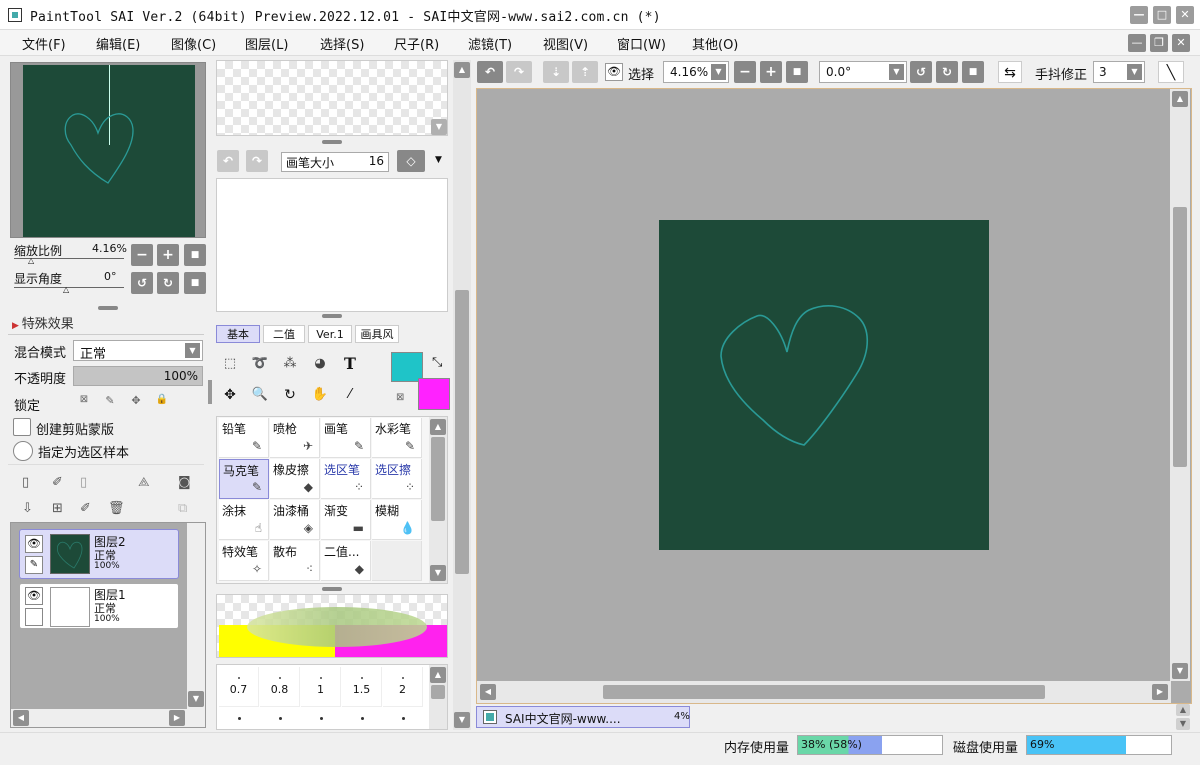 The height and width of the screenshot is (765, 1200). Describe the element at coordinates (346, 520) in the screenshot. I see `tool-cell: 渐变 ▬` at that location.